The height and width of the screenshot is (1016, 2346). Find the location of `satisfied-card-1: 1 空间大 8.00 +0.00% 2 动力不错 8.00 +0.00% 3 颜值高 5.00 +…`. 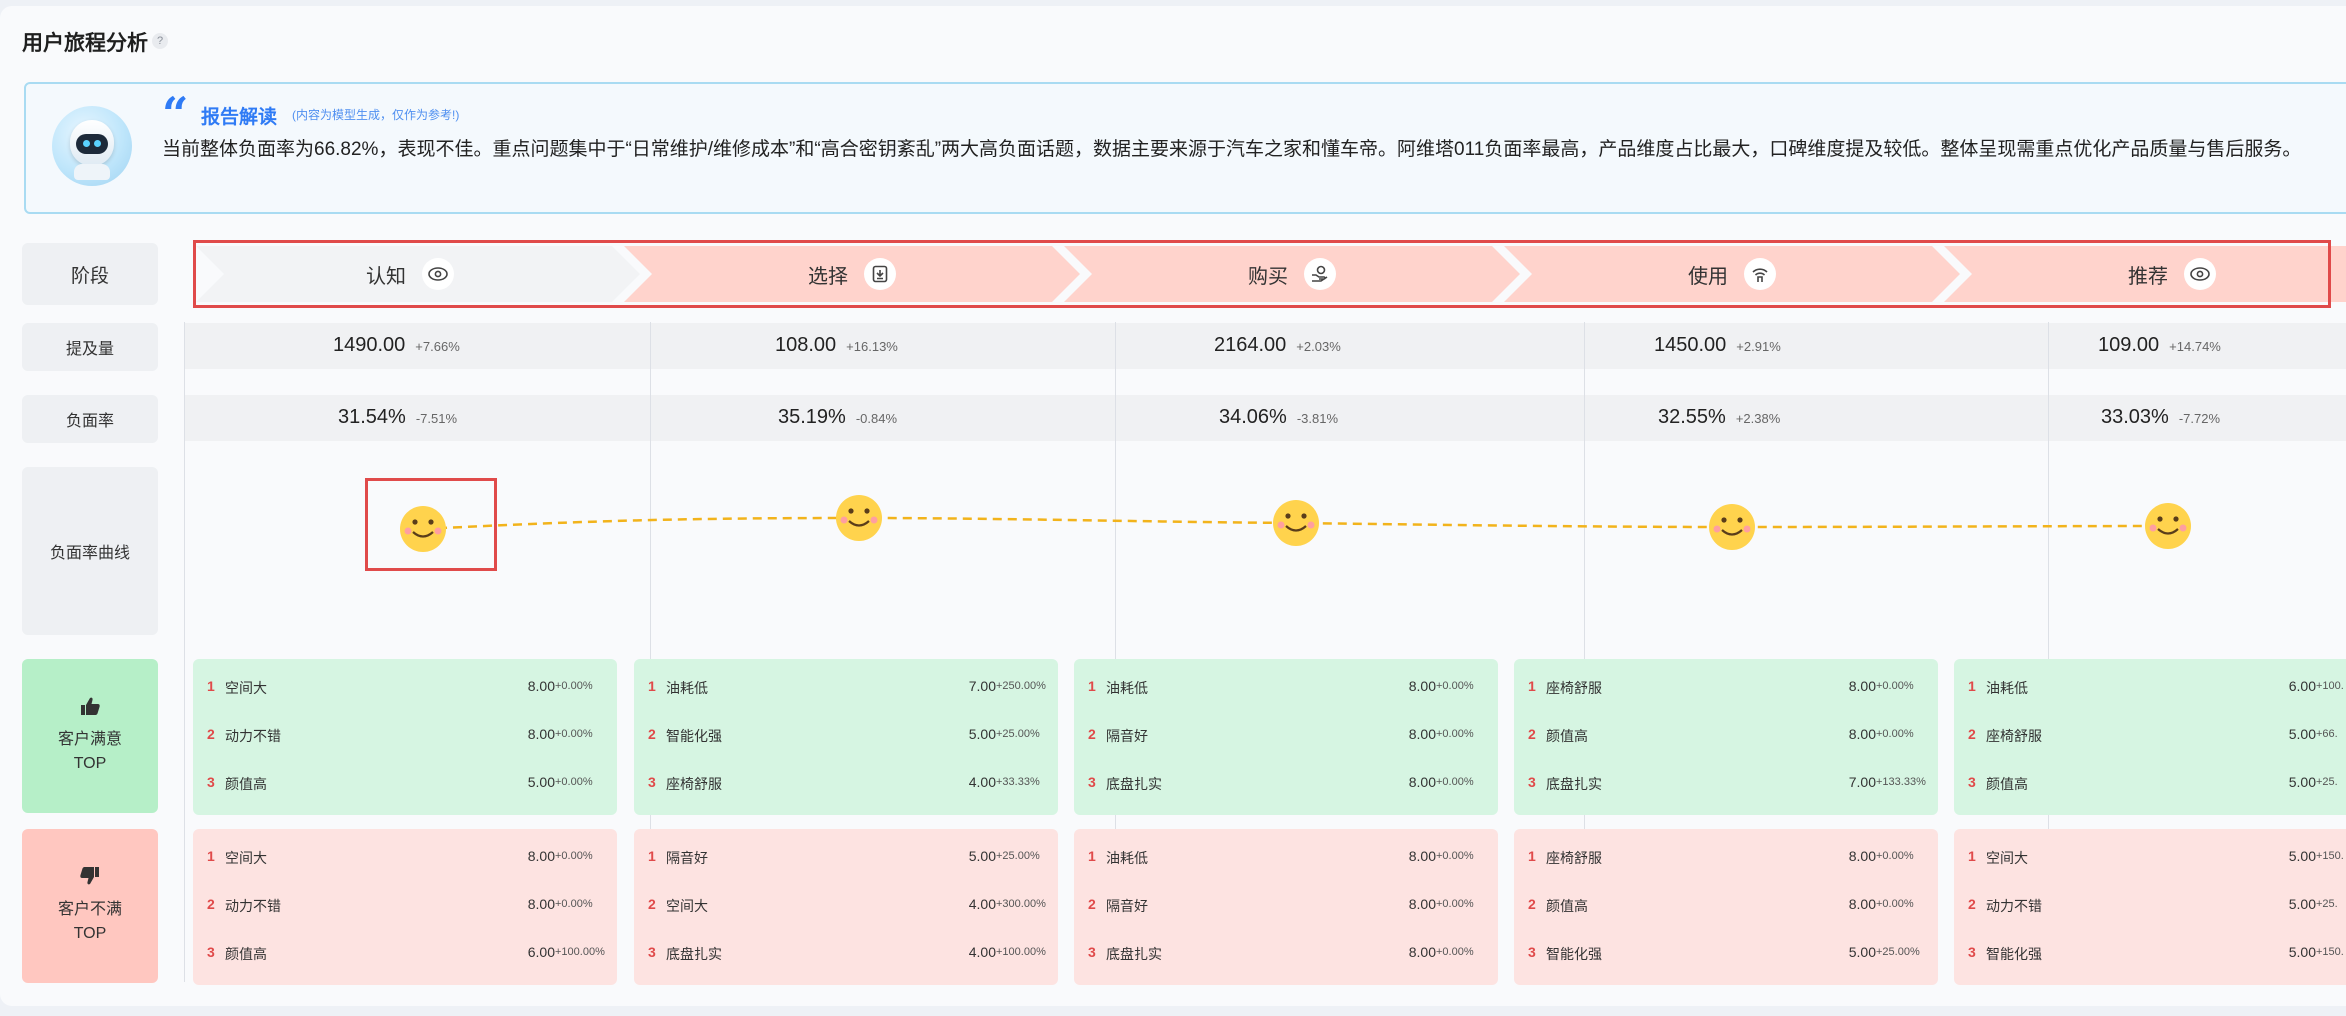

satisfied-card-1: 1 空间大 8.00 +0.00% 2 动力不错 8.00 +0.00% 3 颜值高 5.00 +… is located at coordinates (405, 737).